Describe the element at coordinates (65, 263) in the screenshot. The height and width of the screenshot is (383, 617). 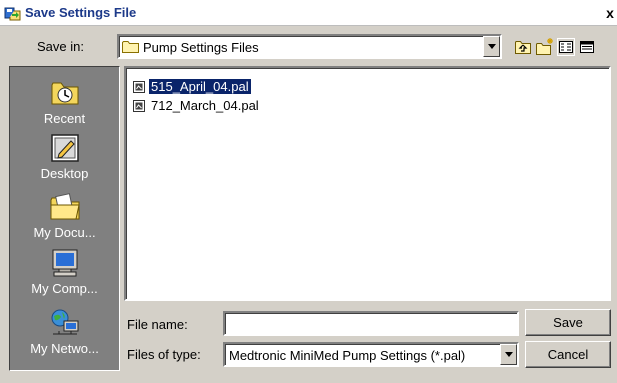
I see `my-computer-icon` at that location.